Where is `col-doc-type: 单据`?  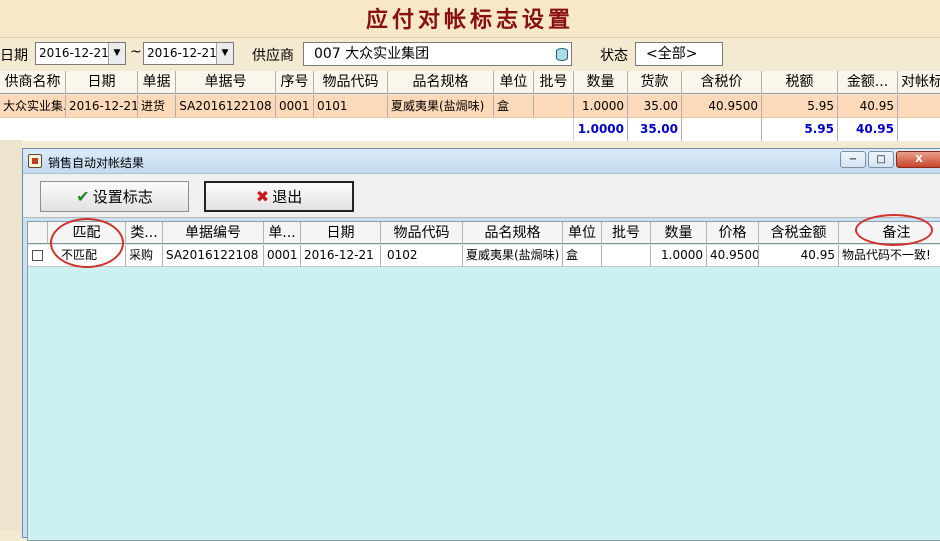 col-doc-type: 单据 is located at coordinates (157, 82).